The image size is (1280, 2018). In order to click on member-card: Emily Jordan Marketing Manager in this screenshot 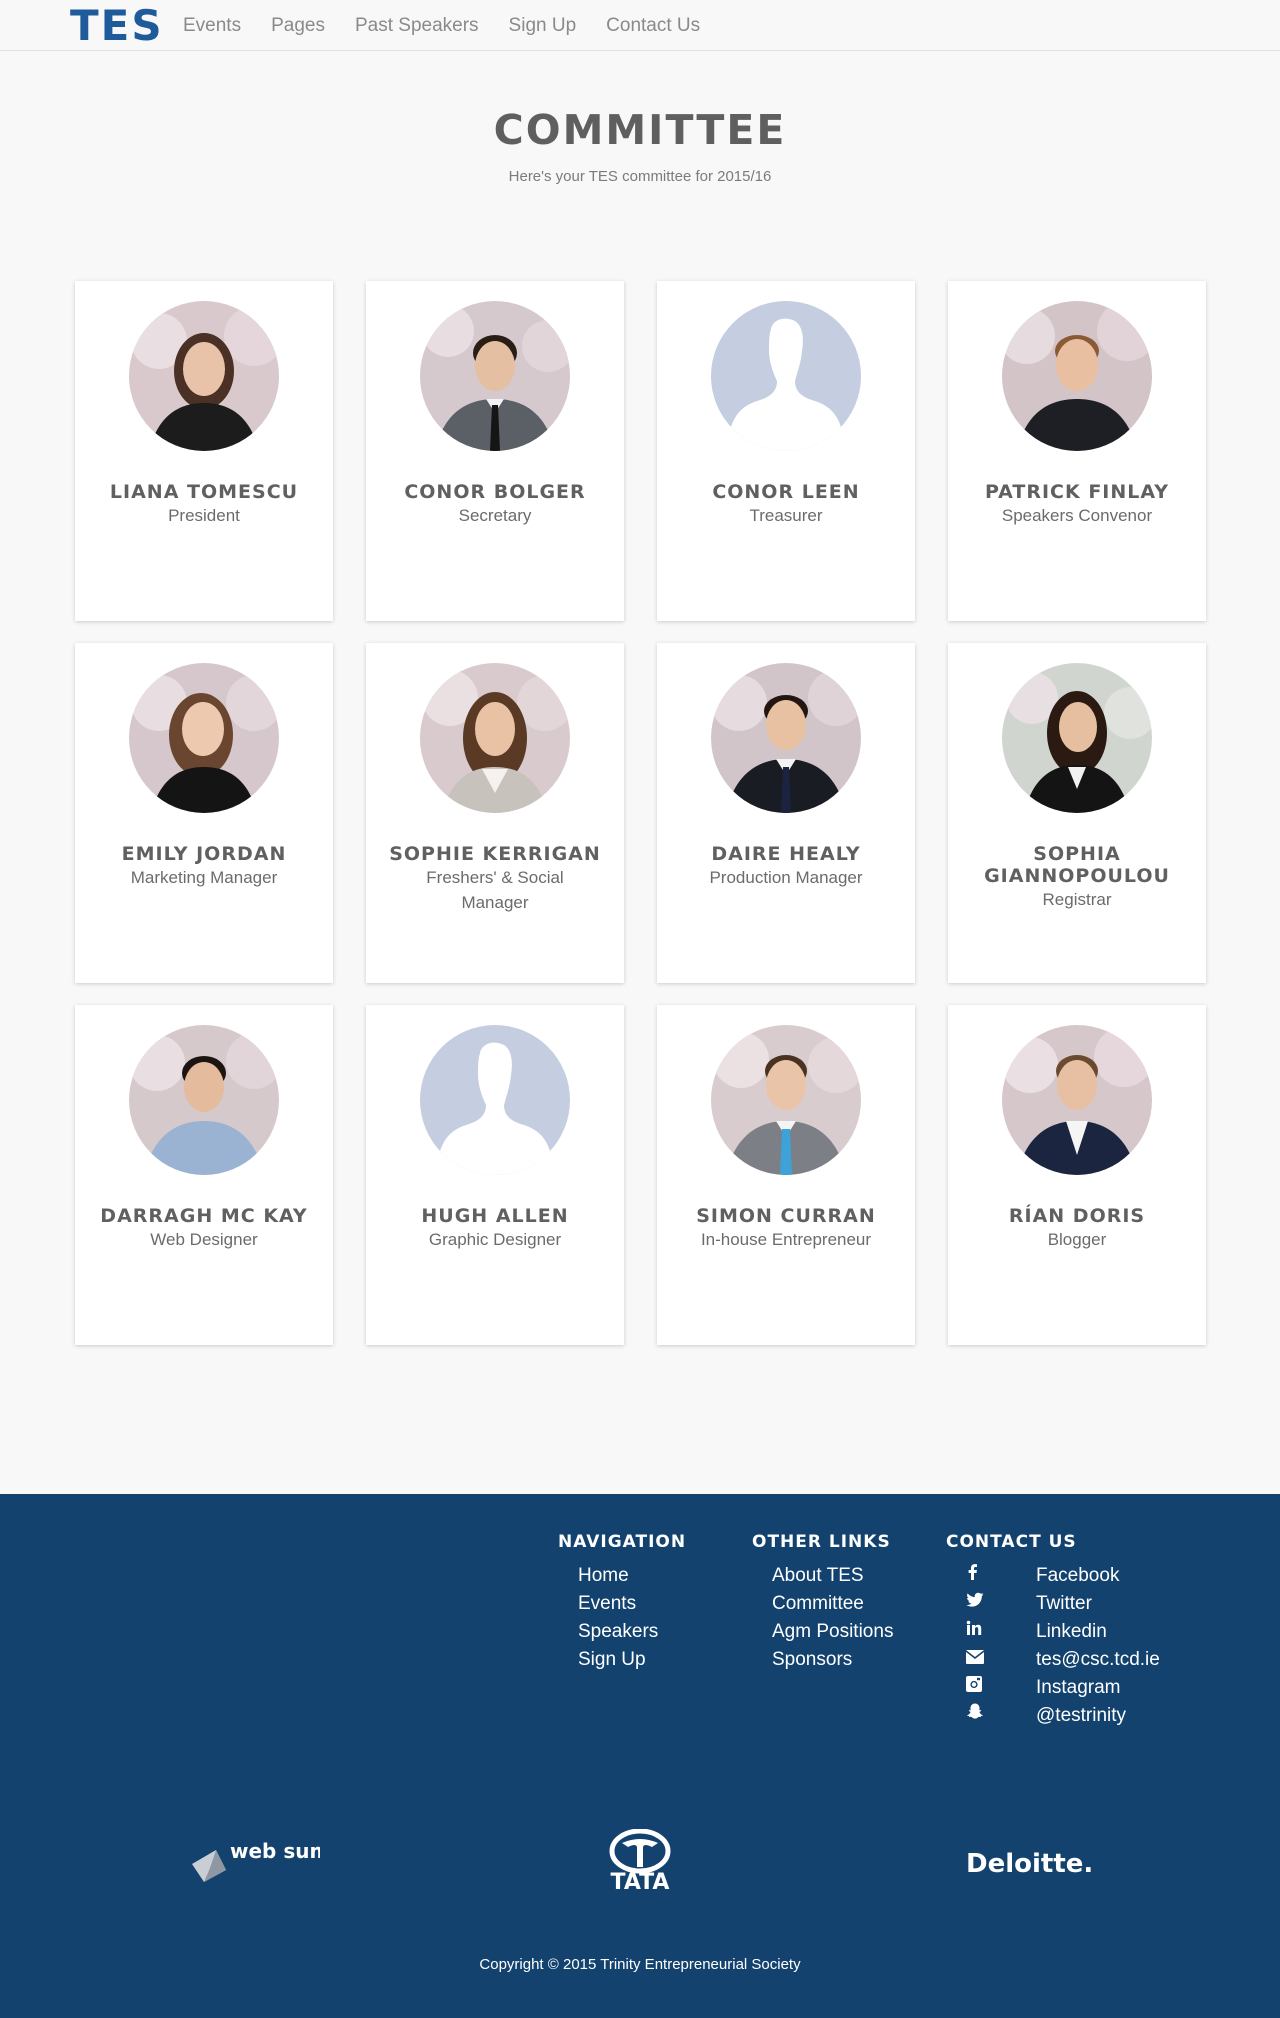, I will do `click(204, 813)`.